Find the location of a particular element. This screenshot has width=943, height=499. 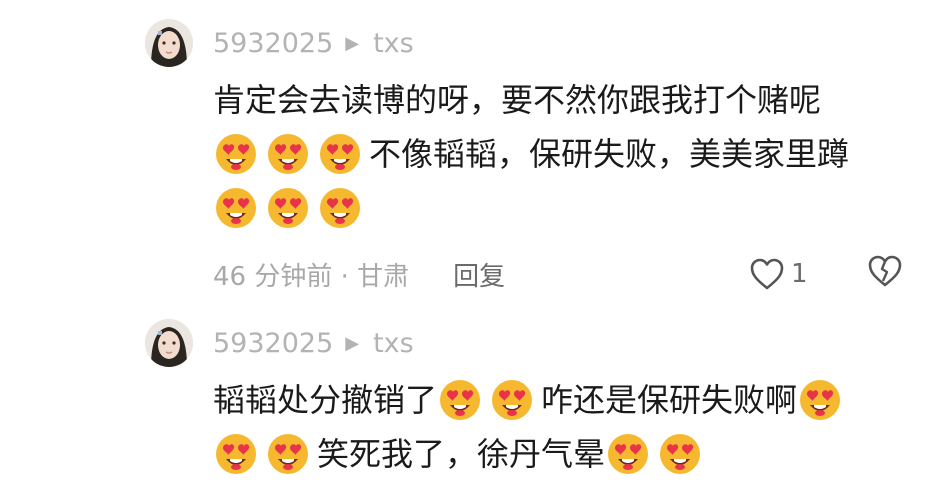

comment-footer: 46 分钟前 · 甘肃 回复 1 is located at coordinates (563, 274).